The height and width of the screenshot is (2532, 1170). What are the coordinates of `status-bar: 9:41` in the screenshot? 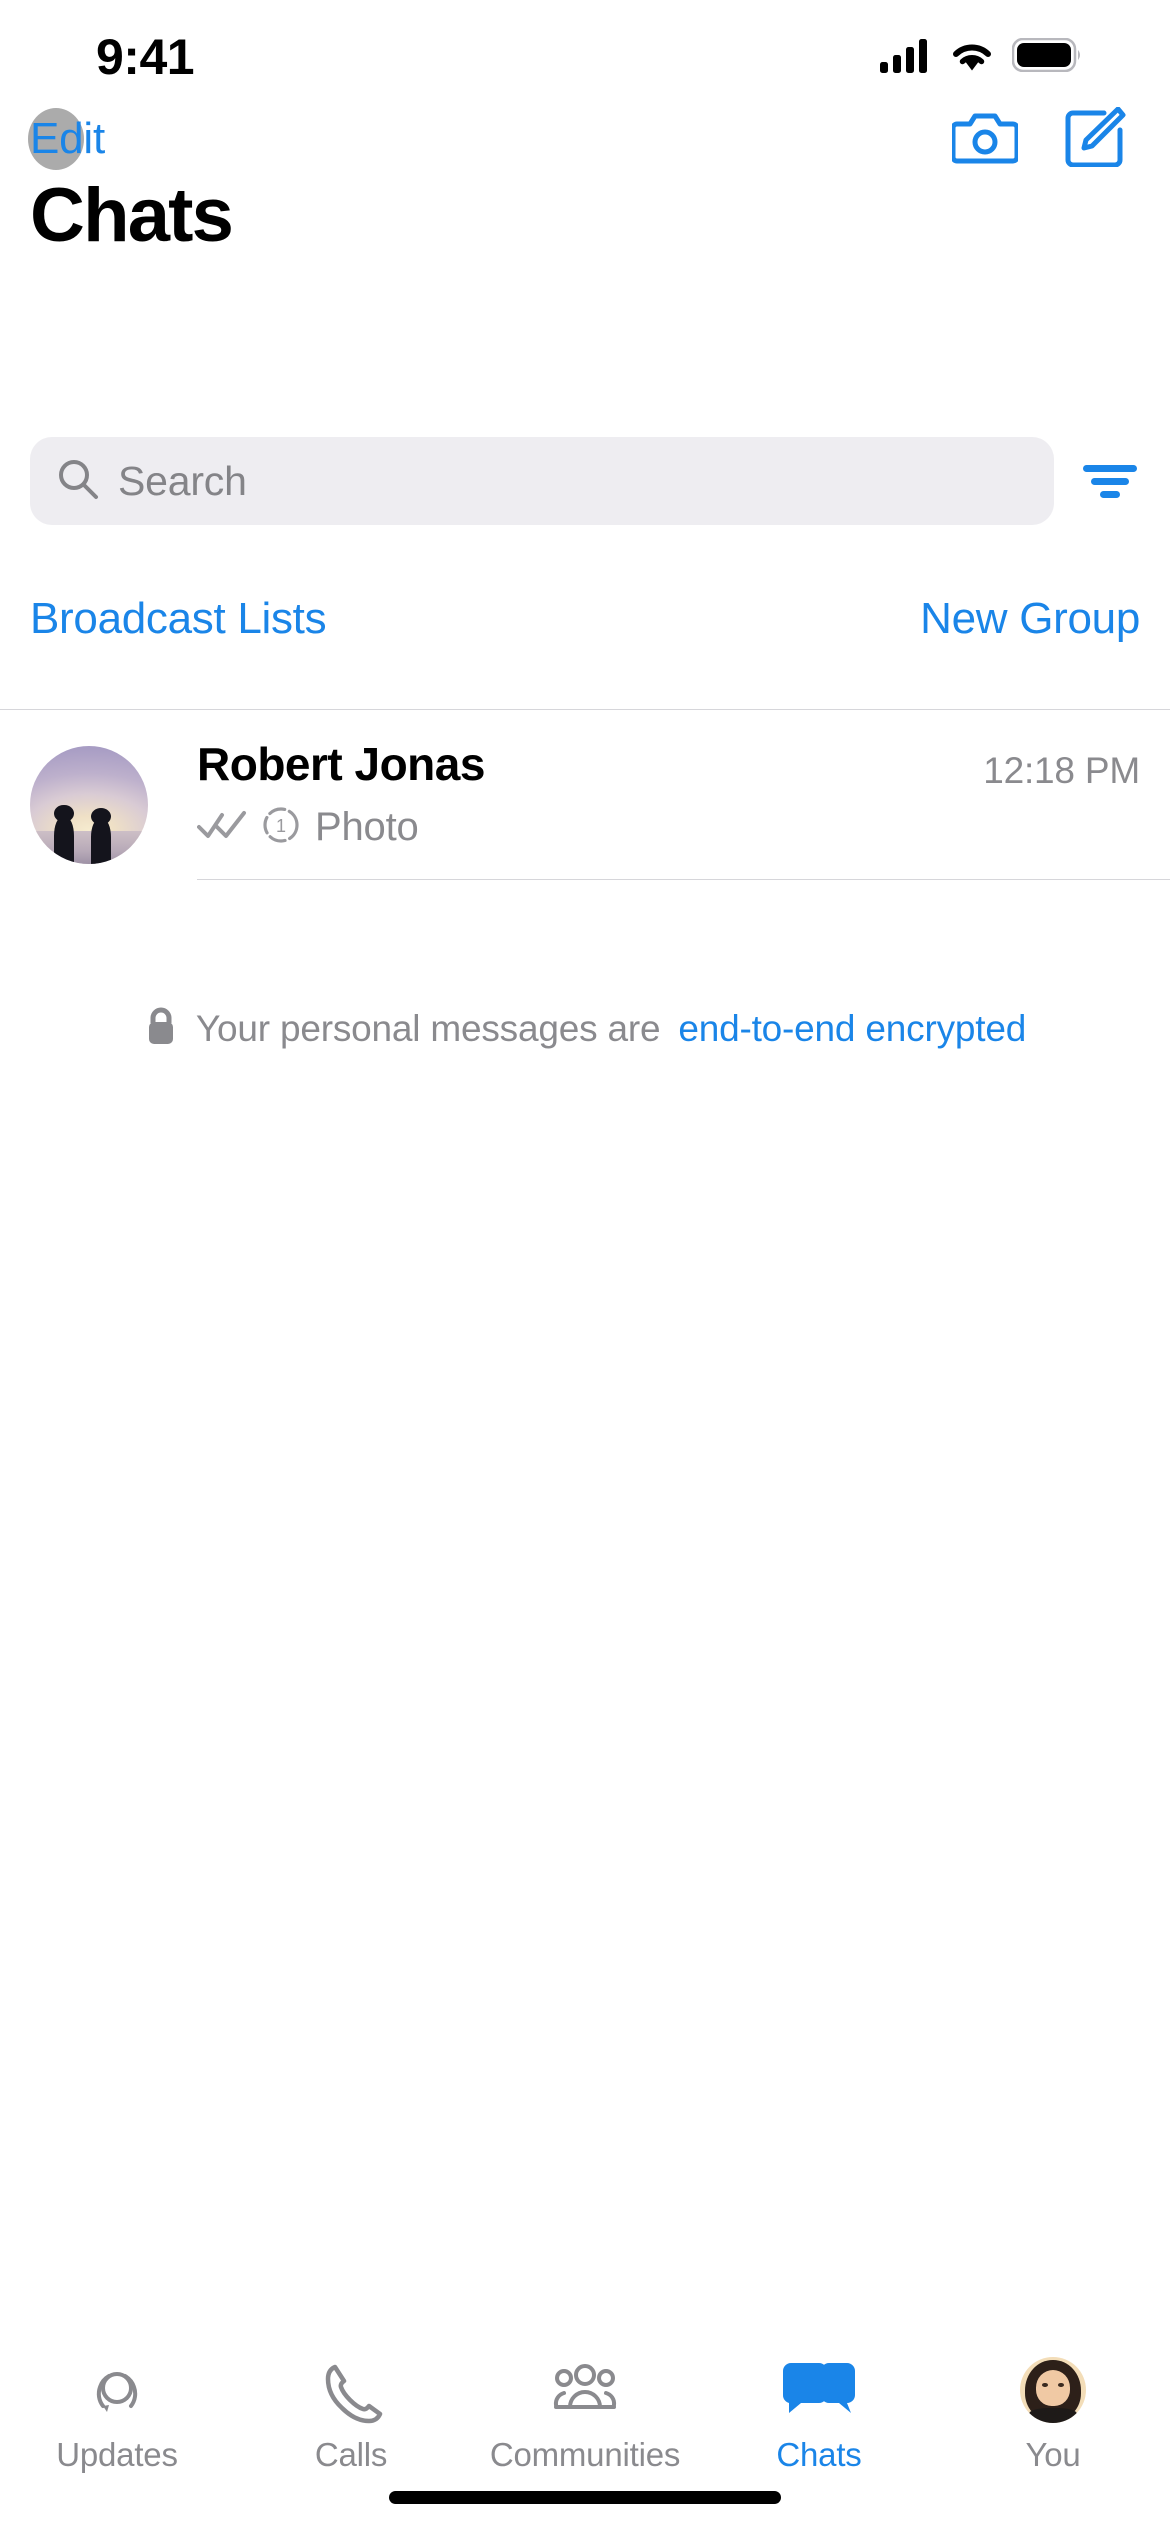 It's located at (585, 50).